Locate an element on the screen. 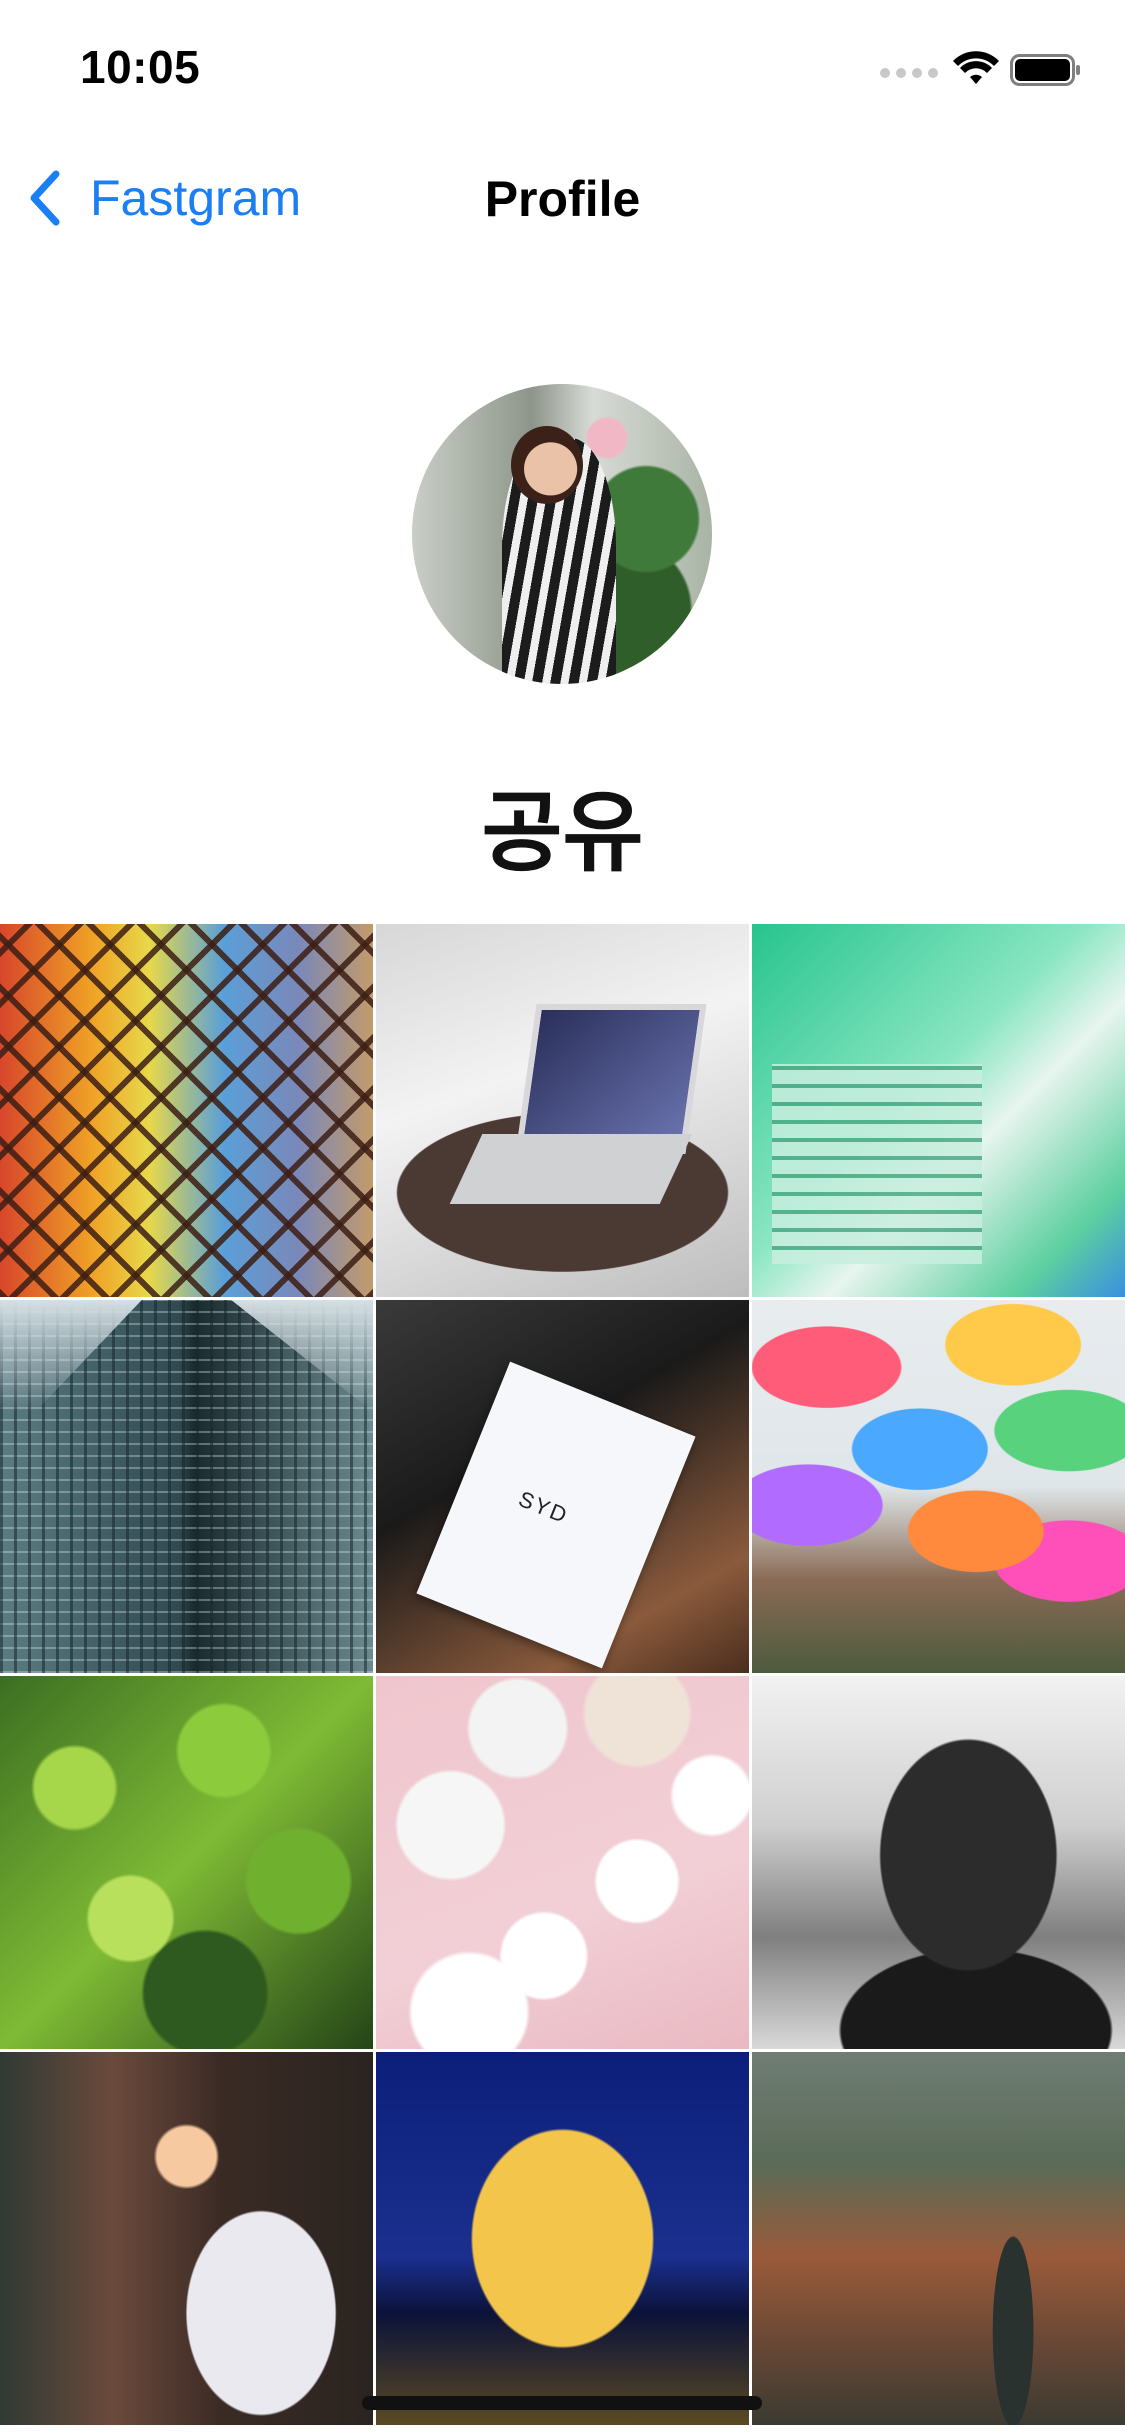  photo-item: SYD is located at coordinates (562, 1486).